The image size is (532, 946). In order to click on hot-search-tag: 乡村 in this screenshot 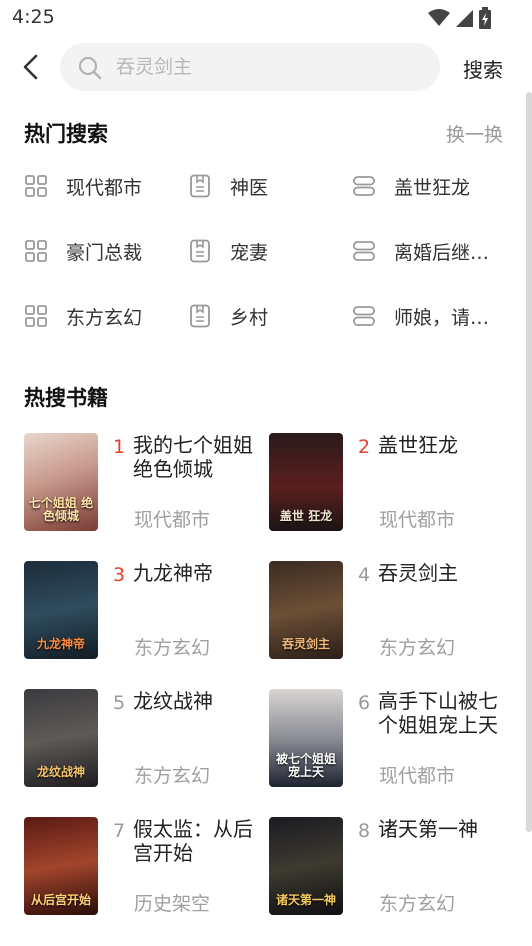, I will do `click(228, 316)`.